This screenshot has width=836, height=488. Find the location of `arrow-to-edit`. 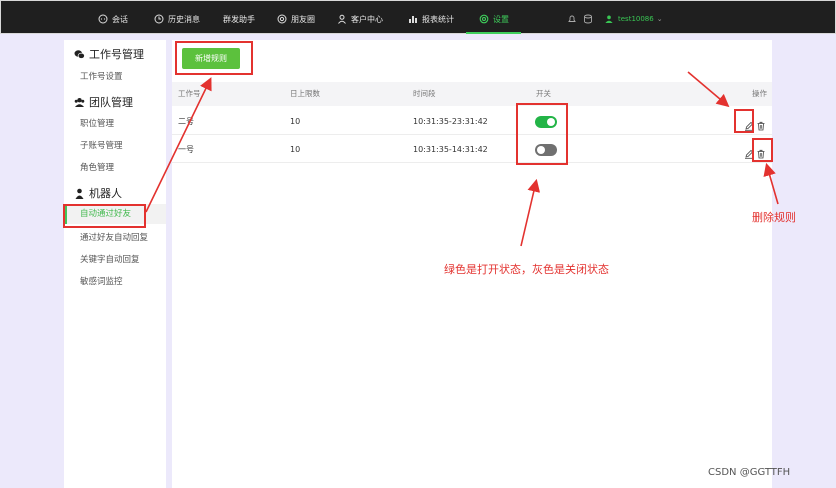

arrow-to-edit is located at coordinates (708, 89).